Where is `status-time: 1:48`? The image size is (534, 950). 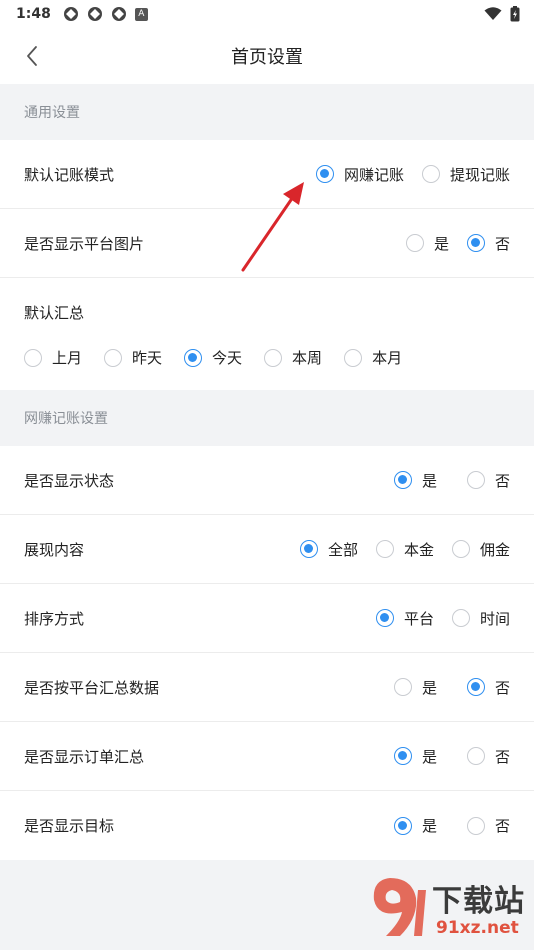 status-time: 1:48 is located at coordinates (33, 14).